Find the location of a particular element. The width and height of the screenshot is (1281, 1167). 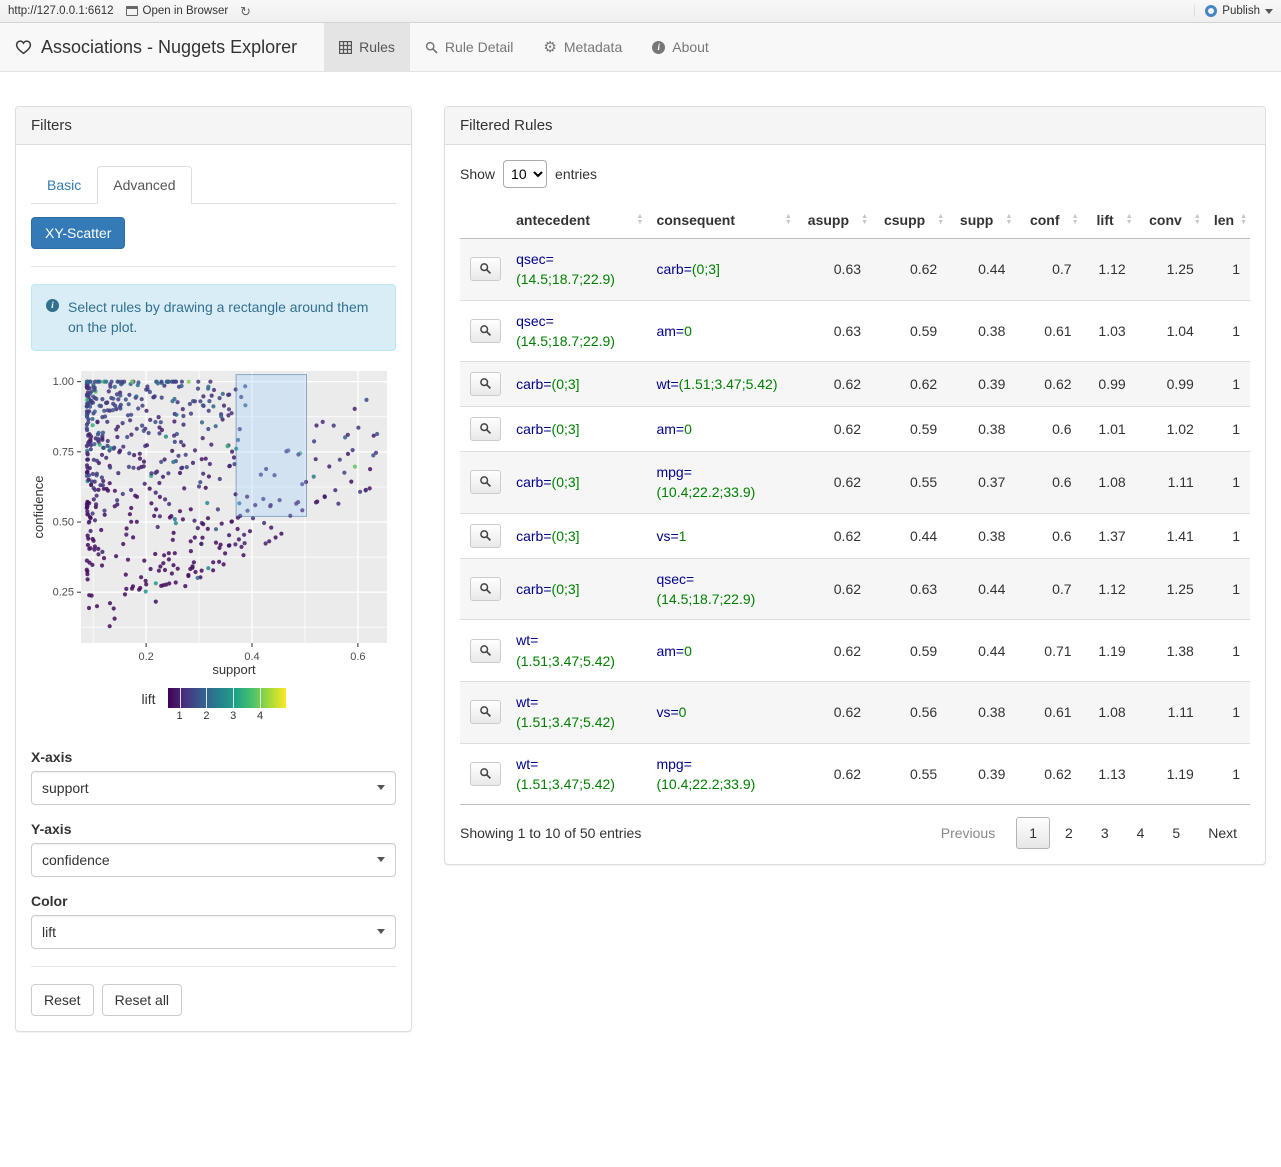

cell-conf: 0.62 is located at coordinates (1048, 774).